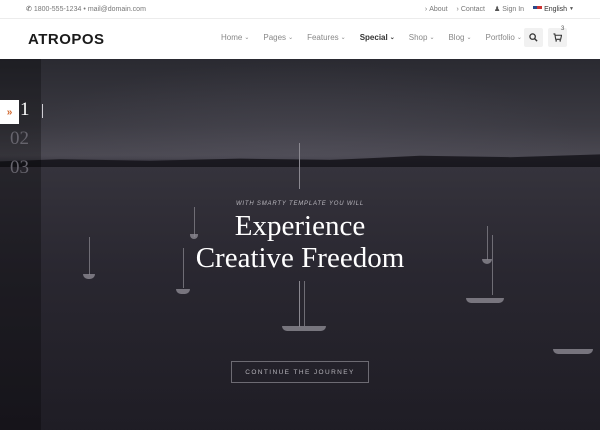  What do you see at coordinates (117, 9) in the screenshot?
I see `email-address: mail@domain.com` at bounding box center [117, 9].